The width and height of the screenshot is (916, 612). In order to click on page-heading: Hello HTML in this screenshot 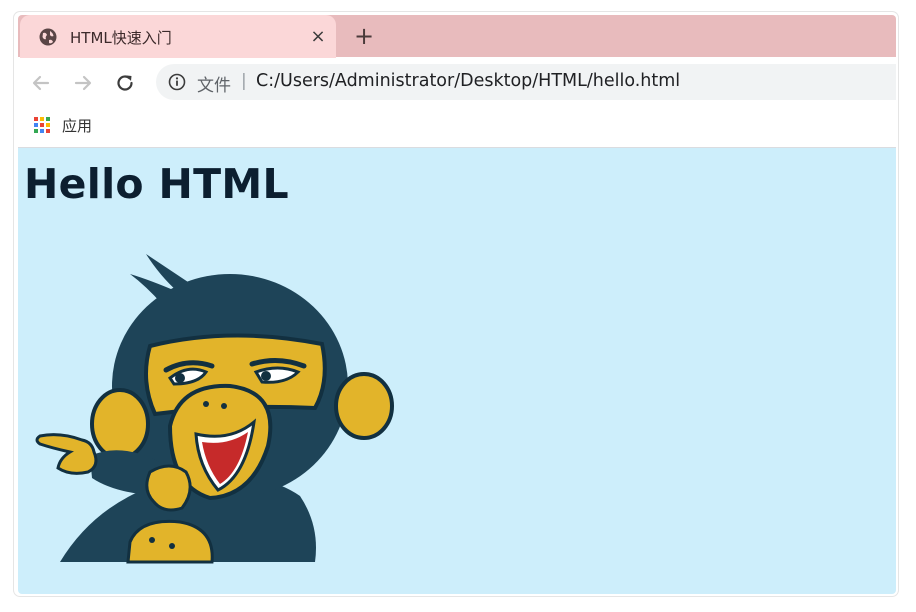, I will do `click(156, 184)`.